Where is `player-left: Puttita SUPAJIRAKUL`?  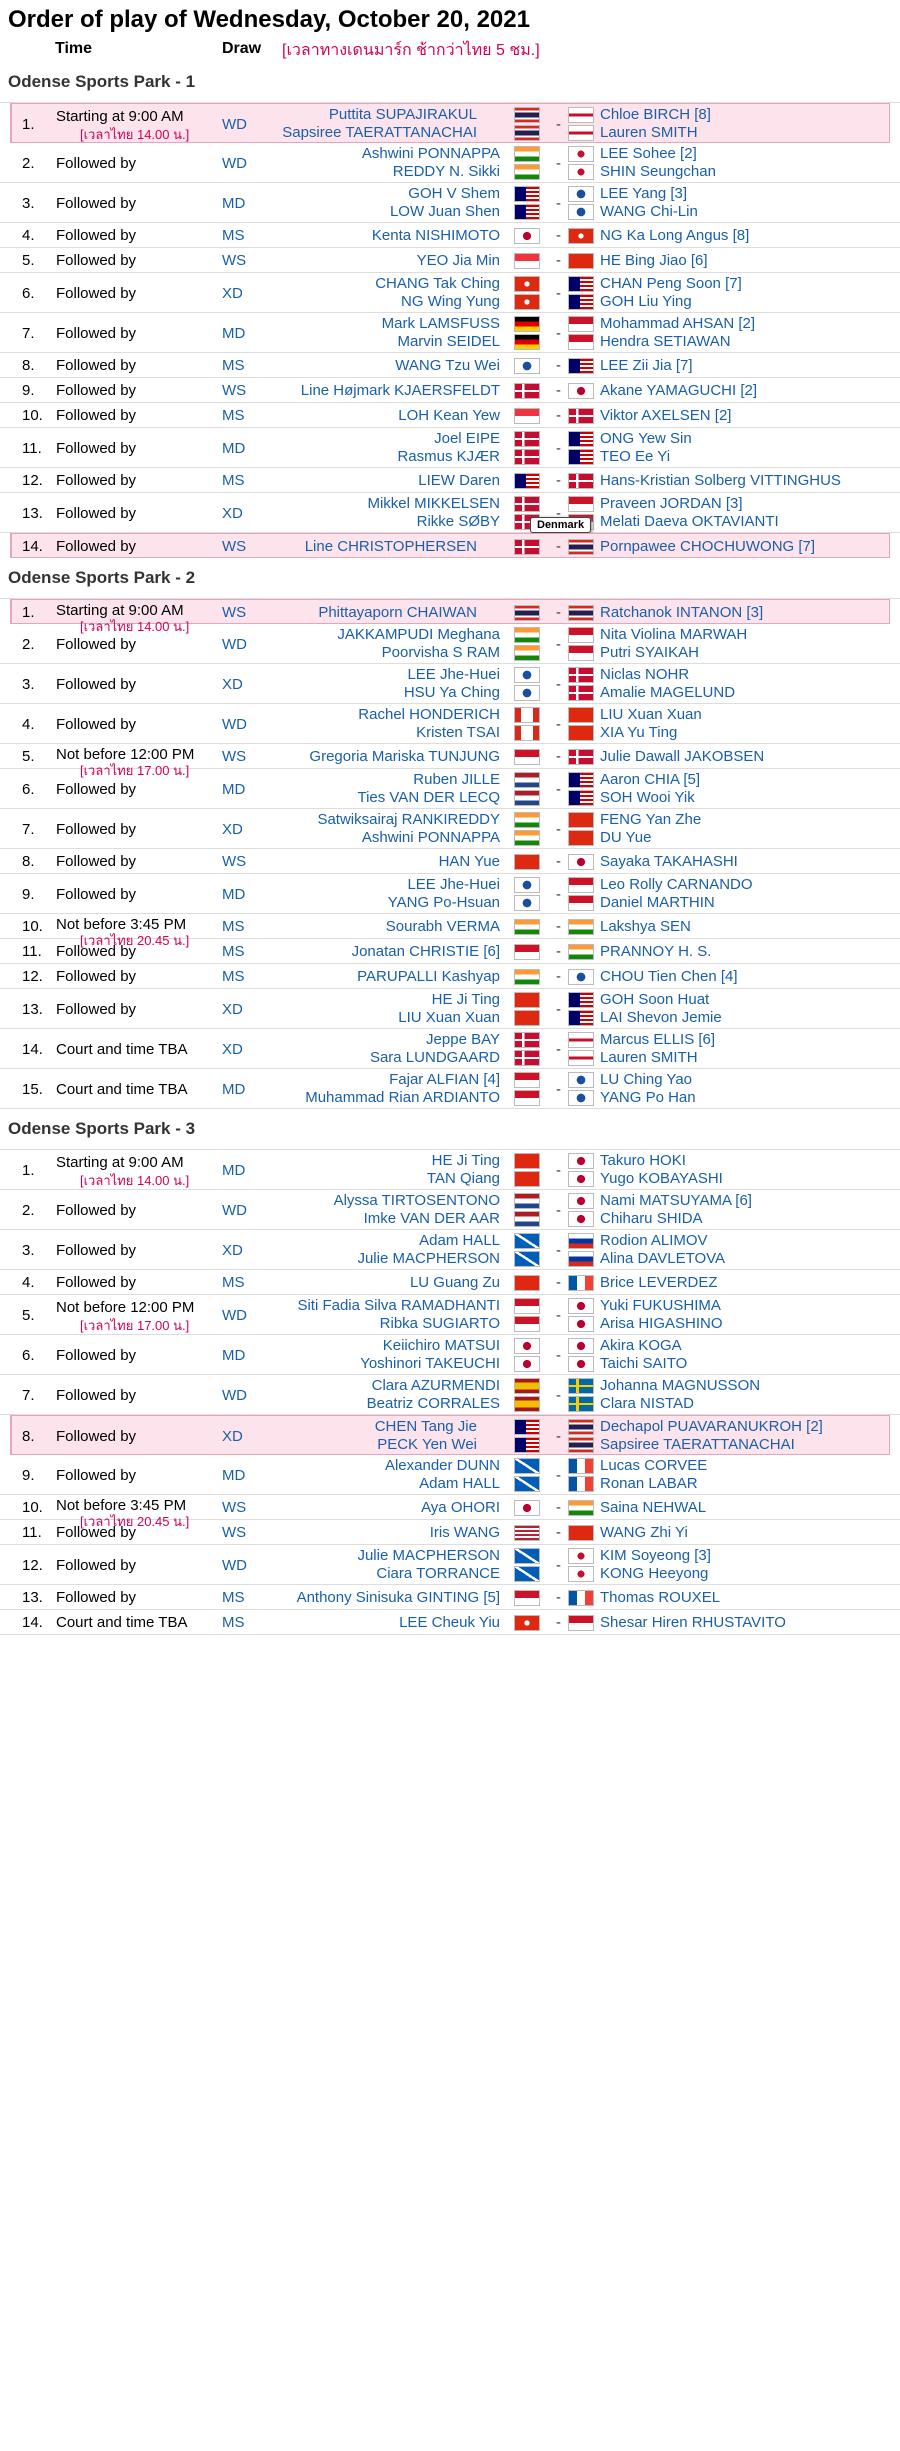
player-left: Puttita SUPAJIRAKUL is located at coordinates (403, 114).